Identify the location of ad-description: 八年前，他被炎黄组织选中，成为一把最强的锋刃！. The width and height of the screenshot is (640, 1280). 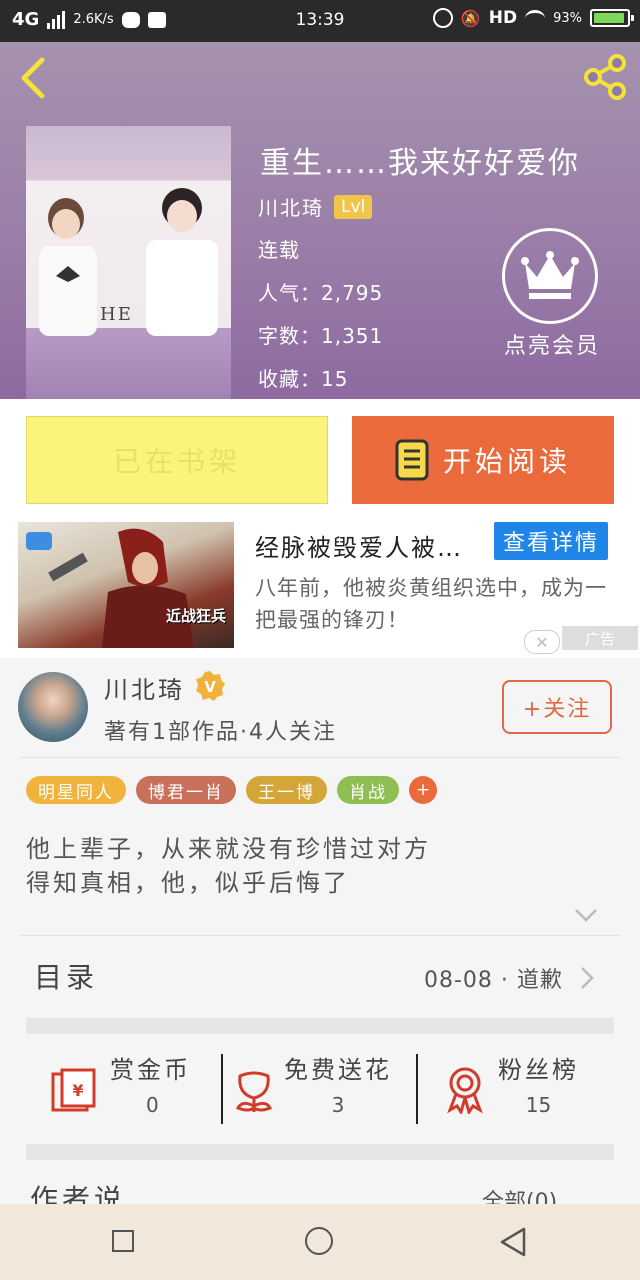
(431, 604).